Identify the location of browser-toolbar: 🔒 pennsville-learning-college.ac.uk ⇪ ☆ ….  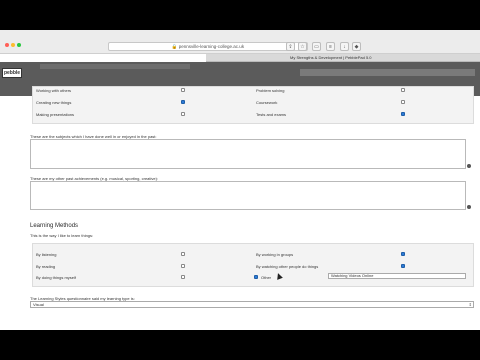
(240, 42).